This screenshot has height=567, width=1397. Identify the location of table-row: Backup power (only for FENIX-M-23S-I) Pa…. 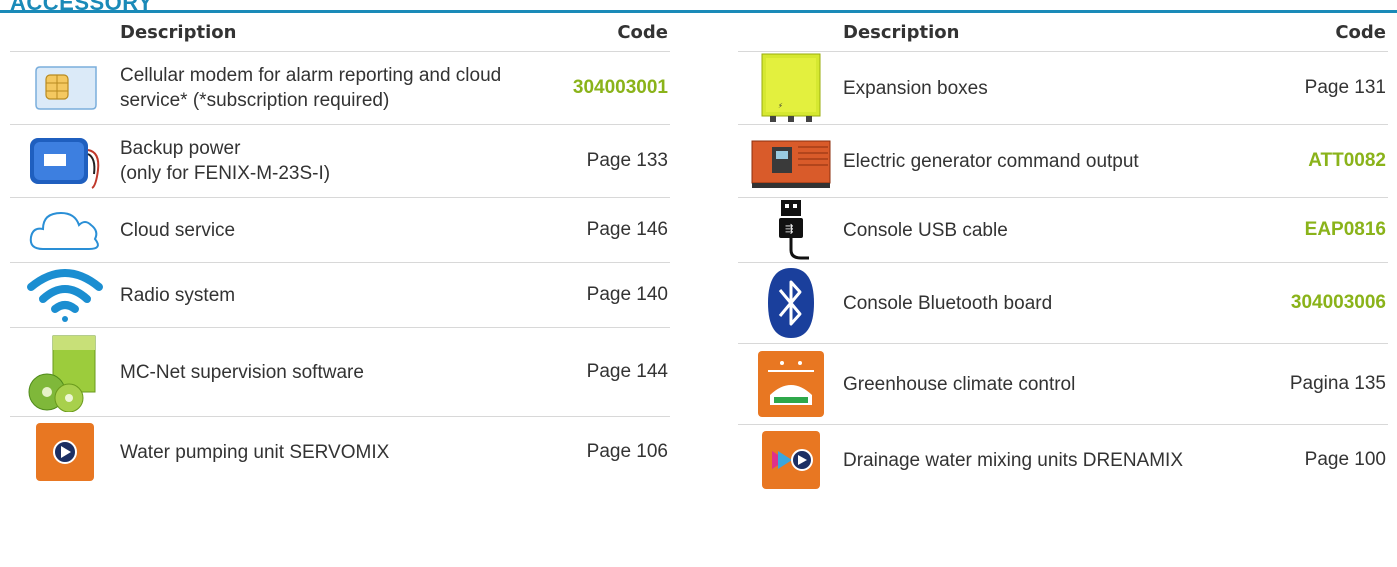
(340, 161).